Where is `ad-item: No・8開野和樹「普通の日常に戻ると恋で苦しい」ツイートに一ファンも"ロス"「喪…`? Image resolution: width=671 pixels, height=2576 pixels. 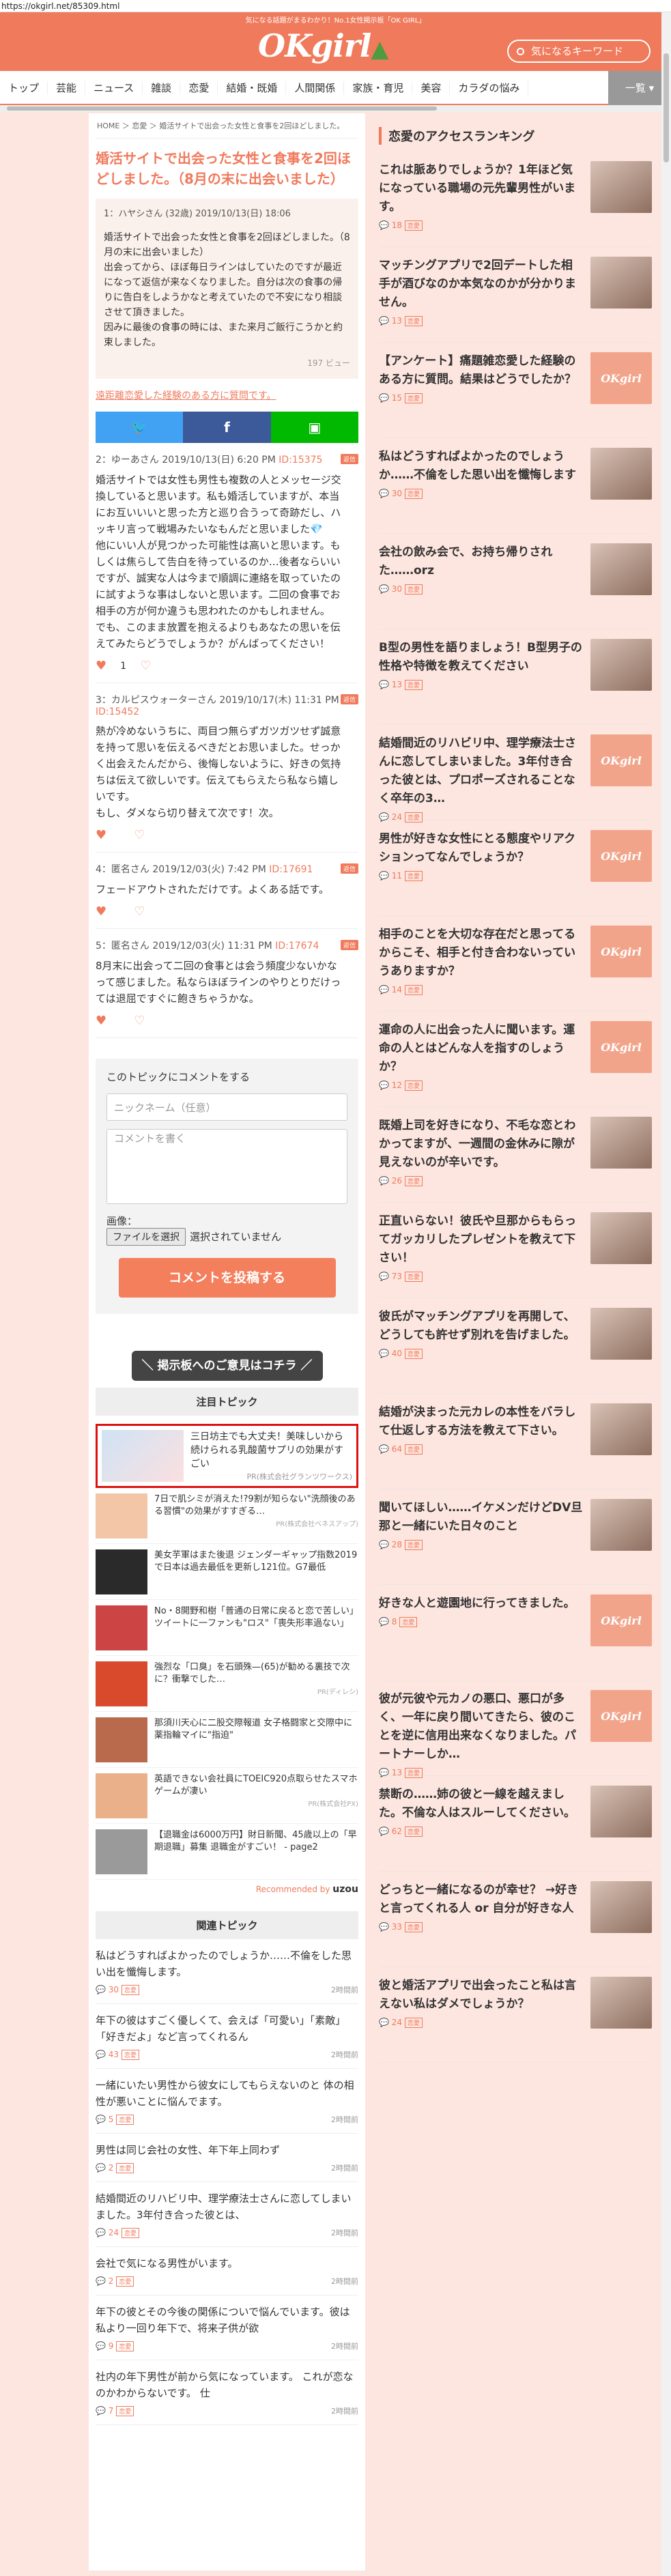
ad-item: No・8開野和樹「普通の日常に戻ると恋で苦しい」ツイートに一ファンも"ロス"「喪… is located at coordinates (227, 1628).